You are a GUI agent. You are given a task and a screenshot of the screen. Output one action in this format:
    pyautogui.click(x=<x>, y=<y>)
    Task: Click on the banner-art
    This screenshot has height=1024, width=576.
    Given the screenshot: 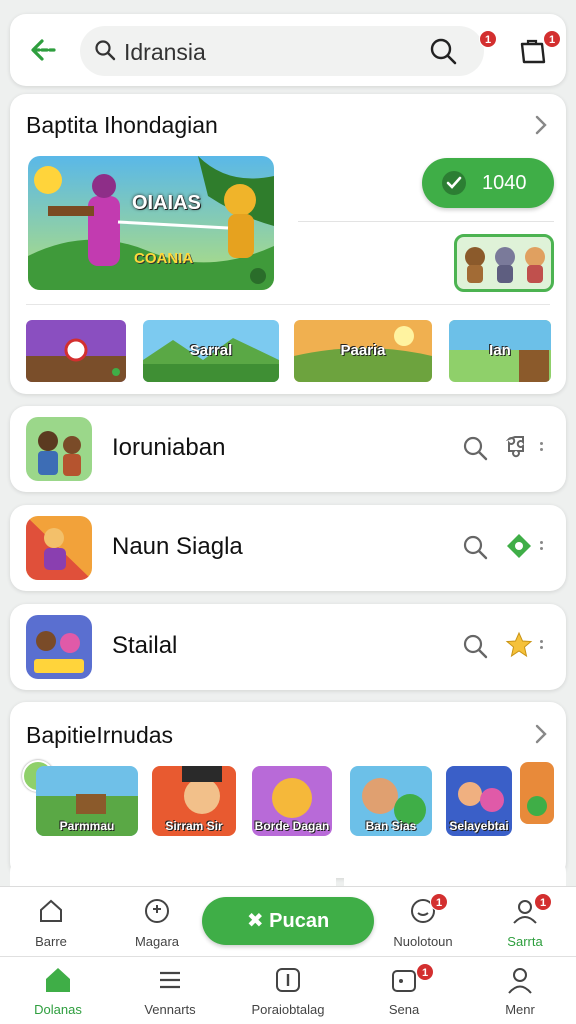 What is the action you would take?
    pyautogui.click(x=151, y=223)
    